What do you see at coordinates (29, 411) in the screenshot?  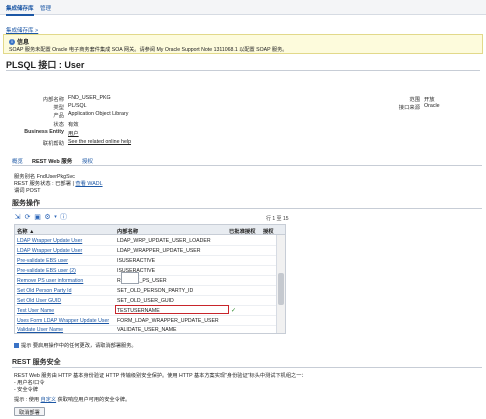 I see `undeploy-button: 取消部署` at bounding box center [29, 411].